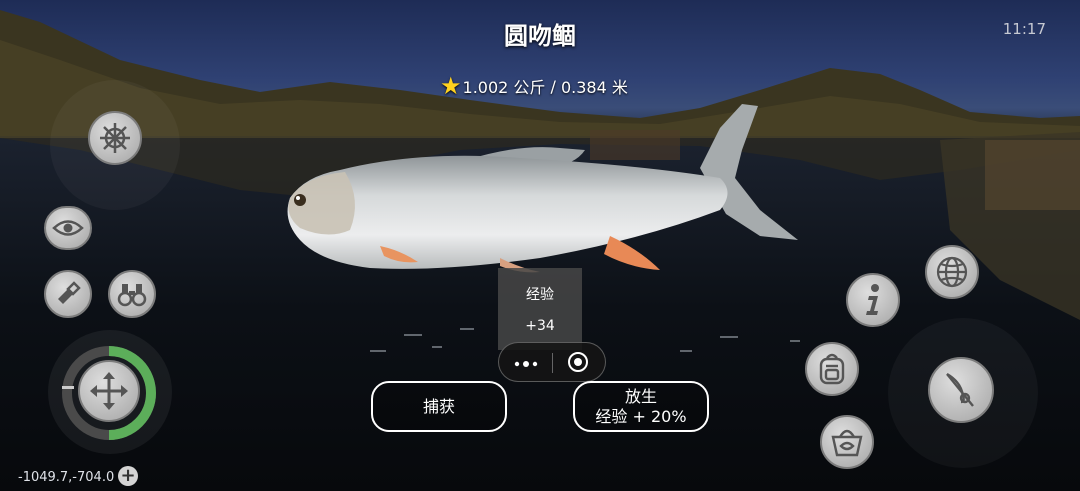 The image size is (1080, 491). I want to click on globe-icon, so click(952, 272).